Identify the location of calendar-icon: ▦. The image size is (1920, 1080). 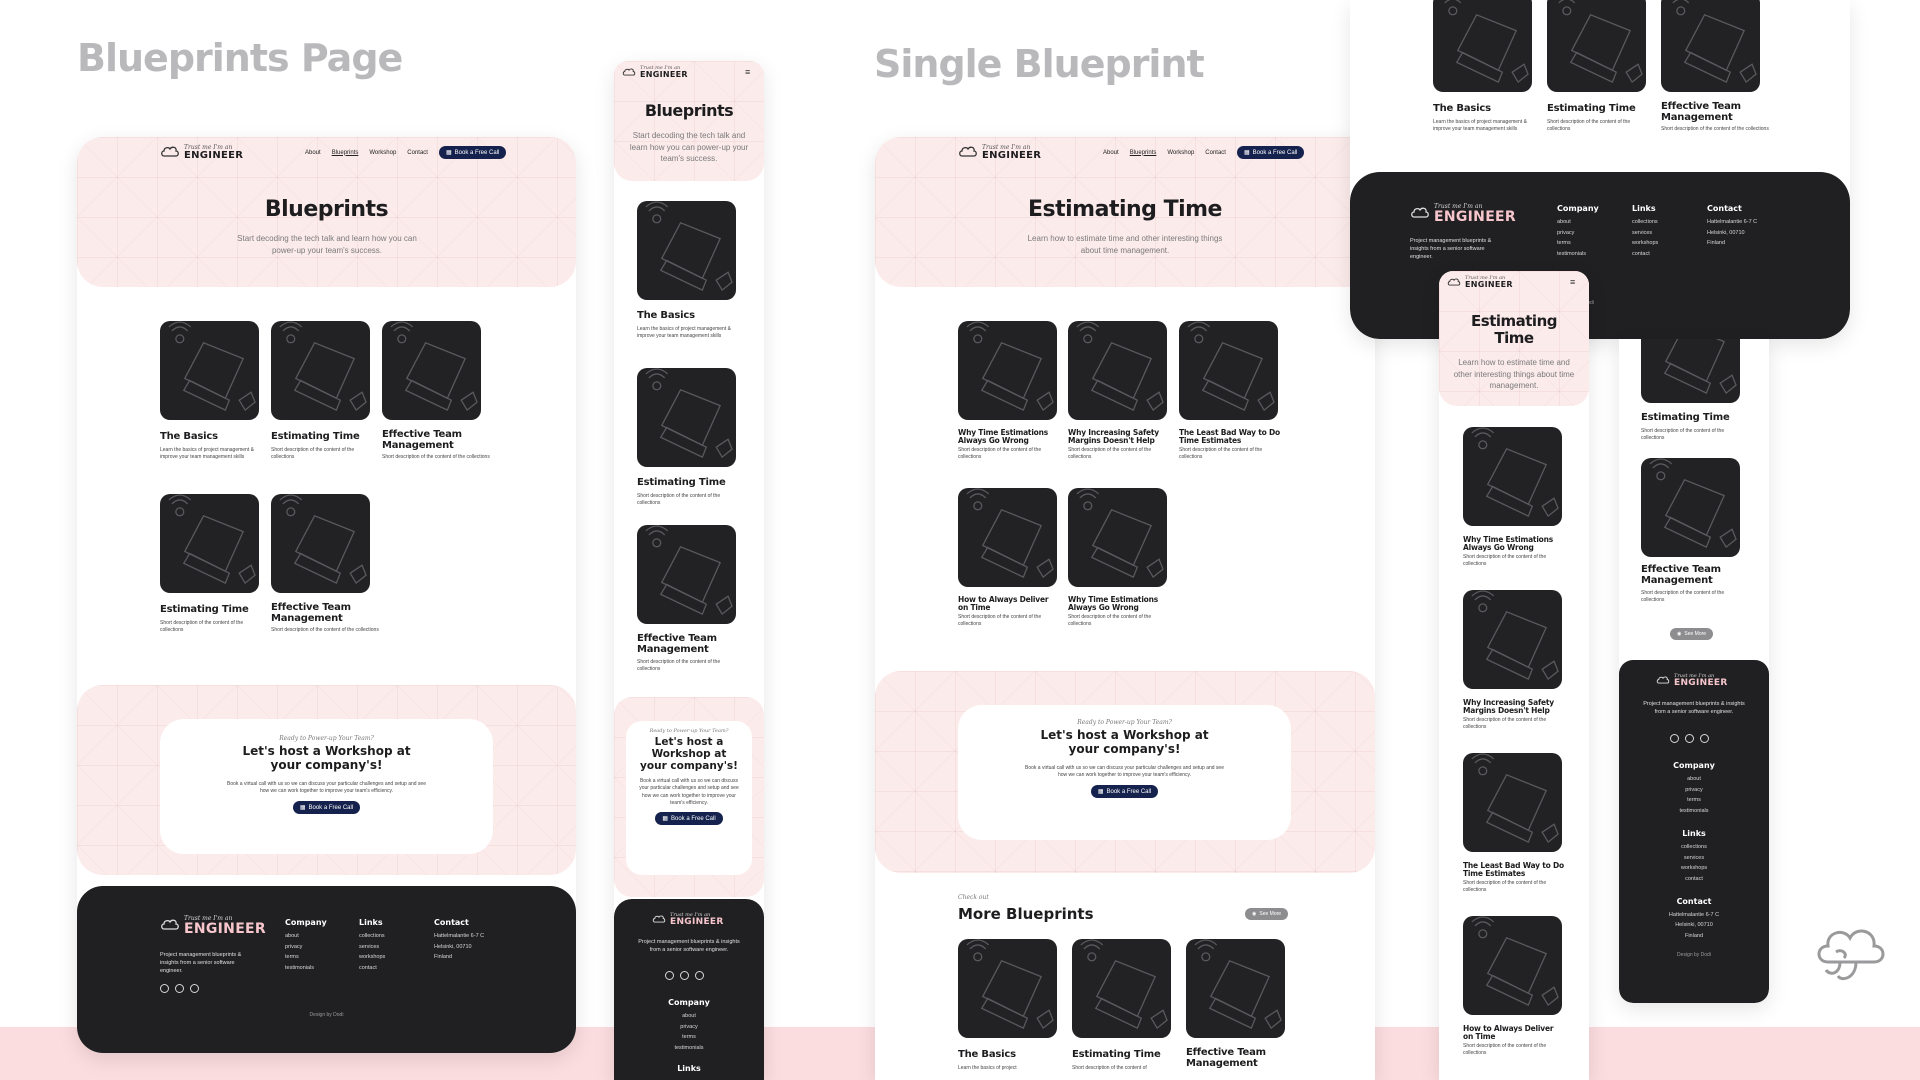
(665, 819).